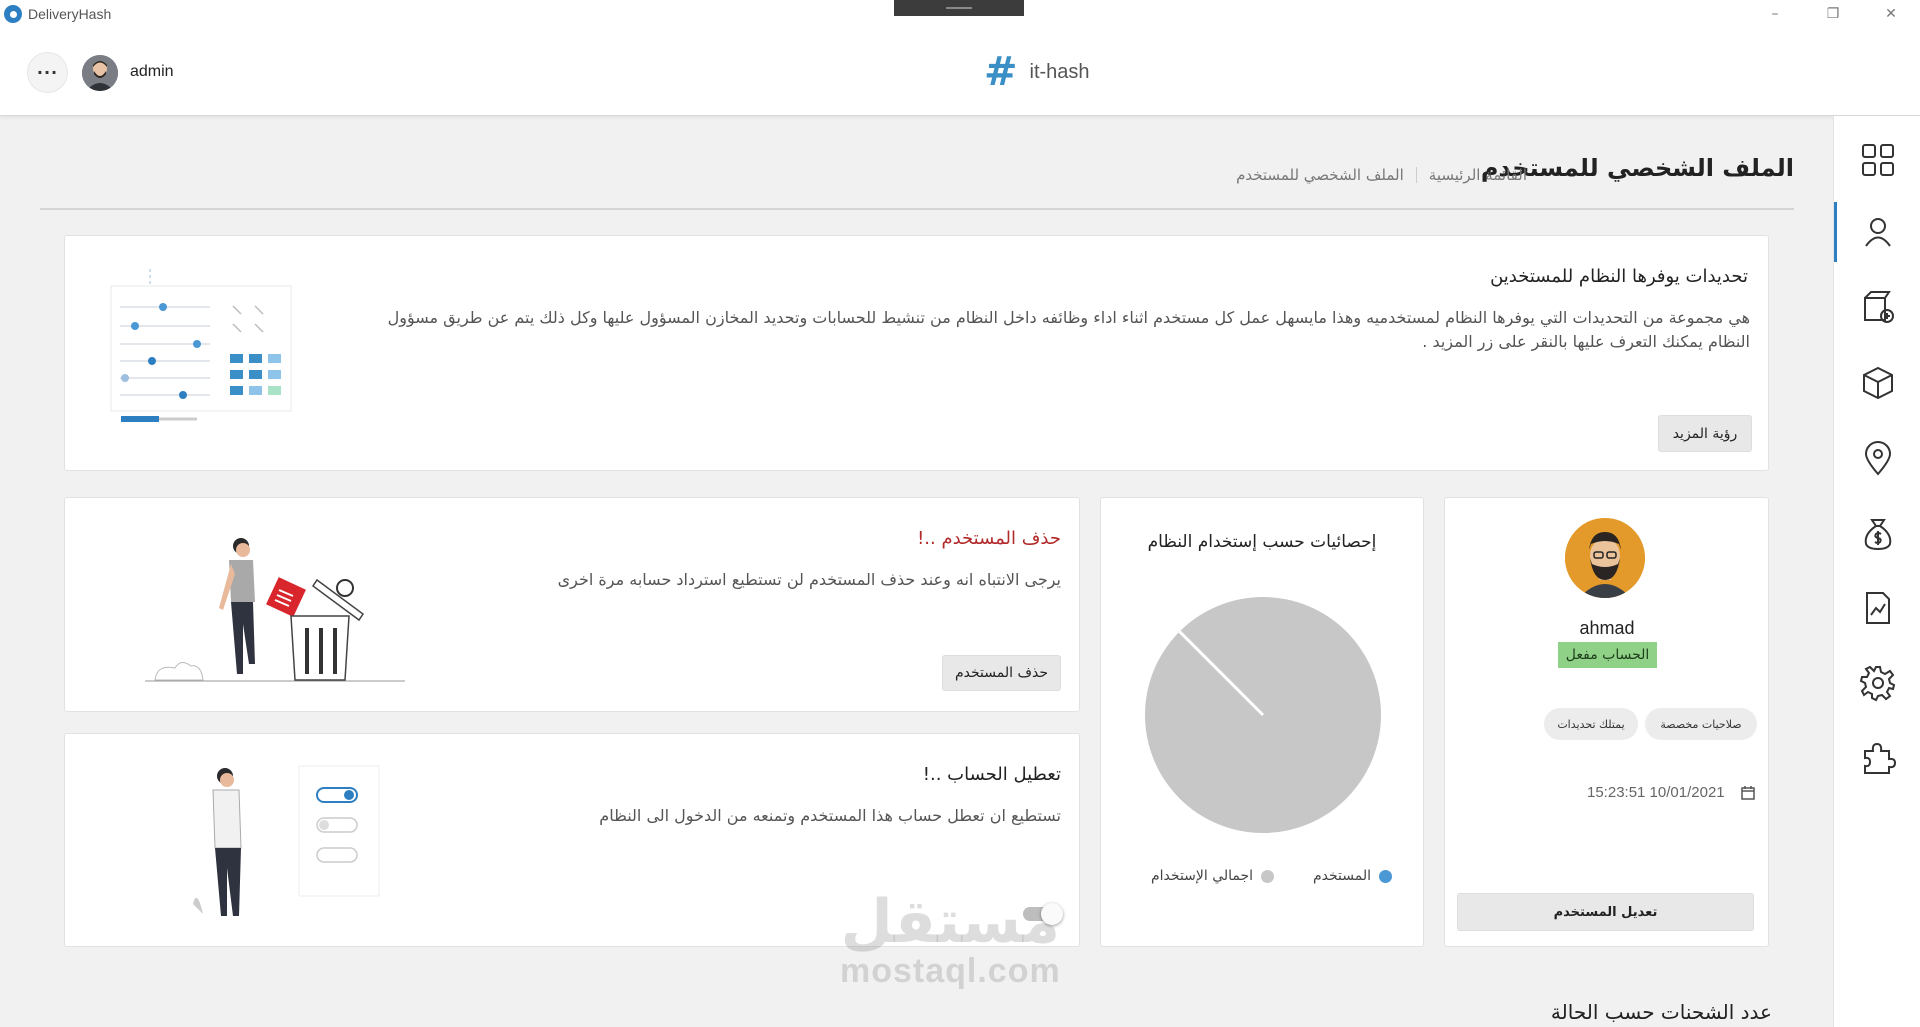  I want to click on has-restrictions-chip: يمتلك تحديدات, so click(1591, 724).